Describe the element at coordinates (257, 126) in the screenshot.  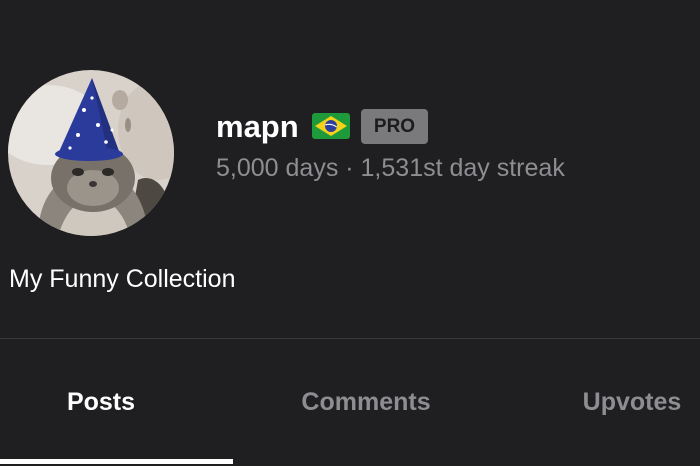
I see `username: mapn` at that location.